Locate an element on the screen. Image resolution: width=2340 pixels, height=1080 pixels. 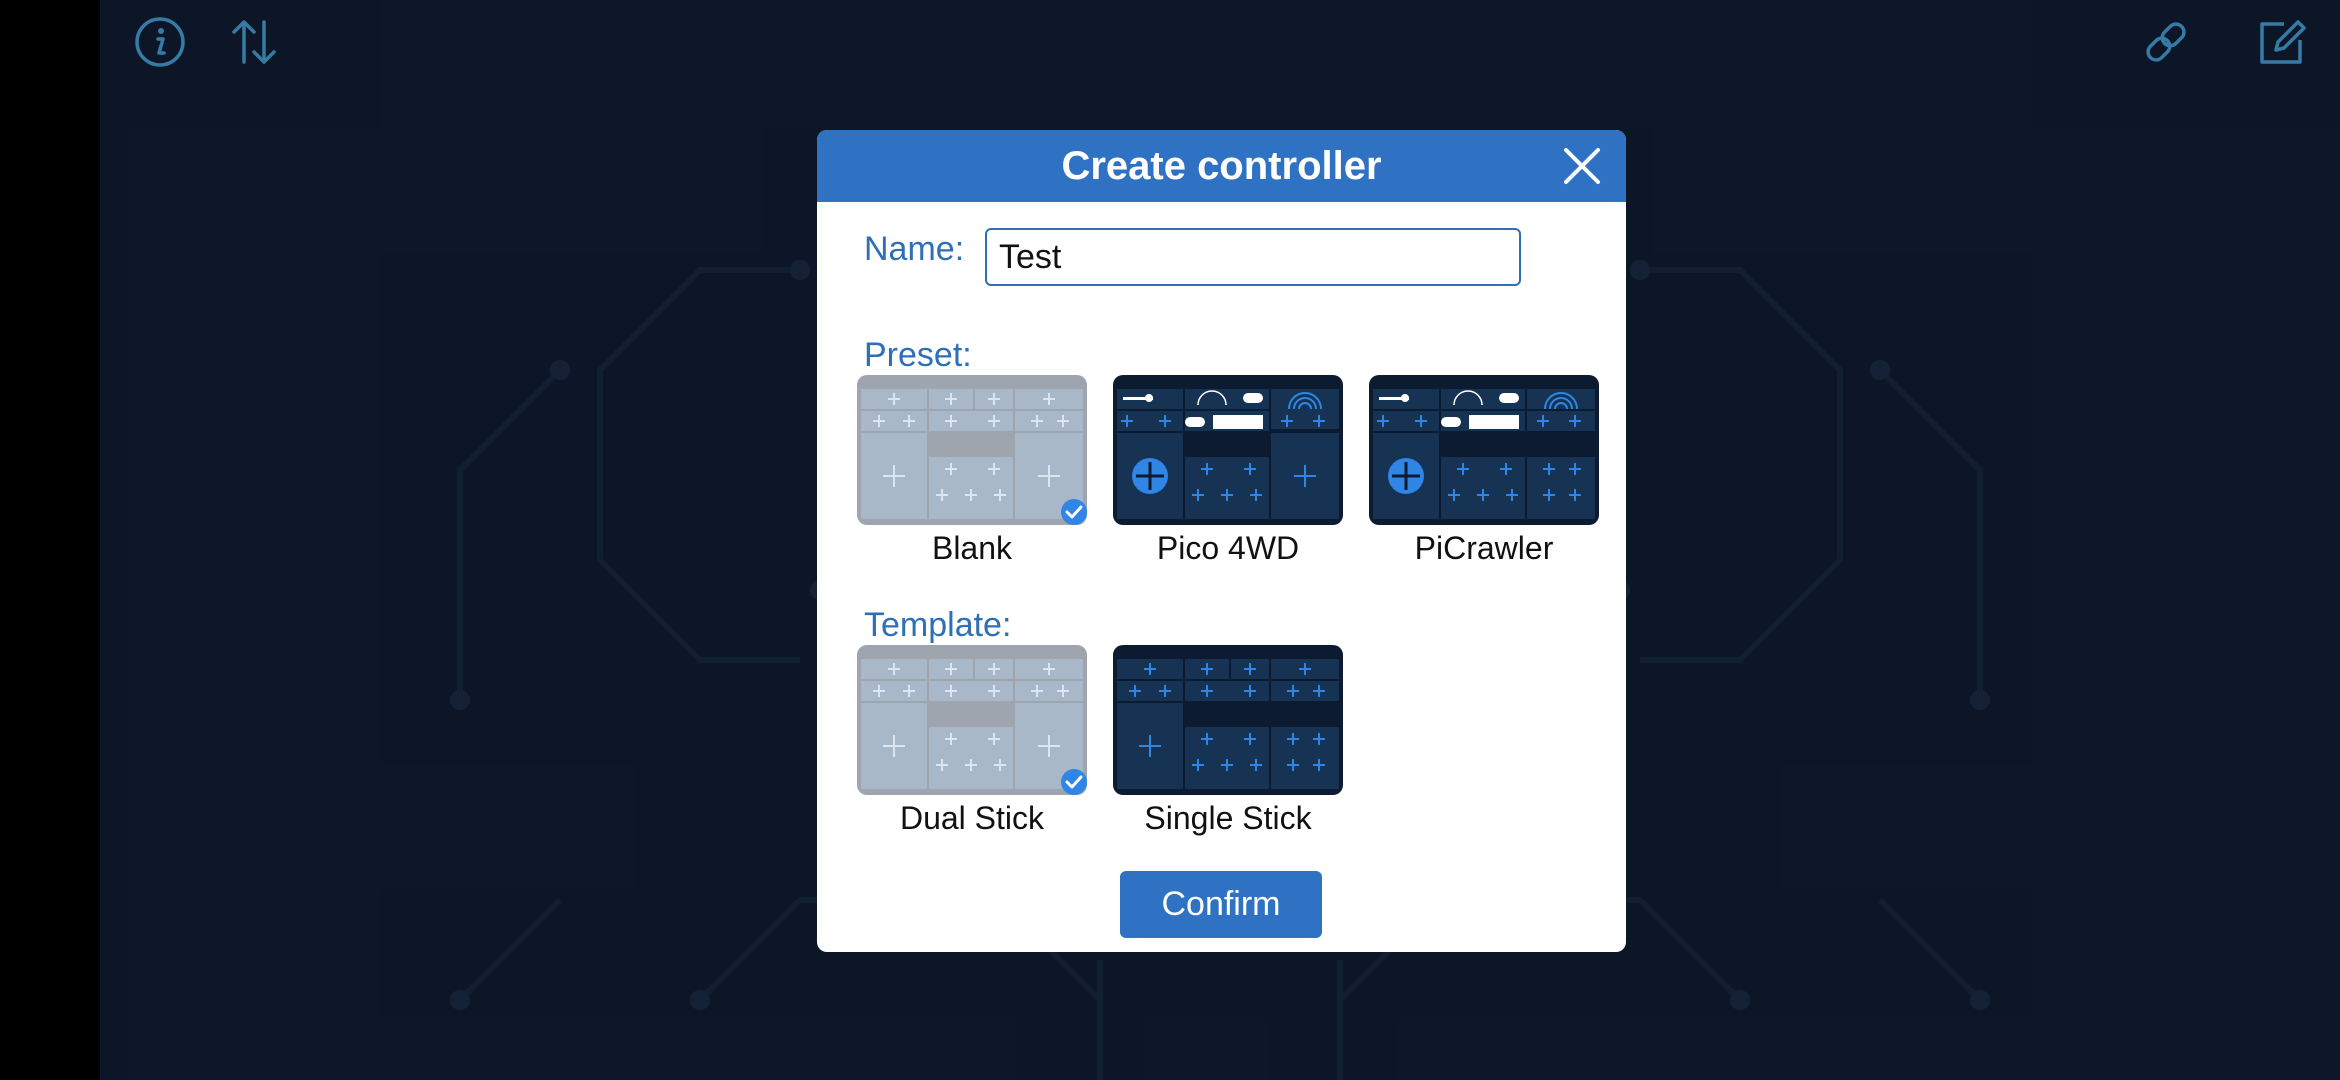
preset-blank-label: Blank is located at coordinates (972, 548).